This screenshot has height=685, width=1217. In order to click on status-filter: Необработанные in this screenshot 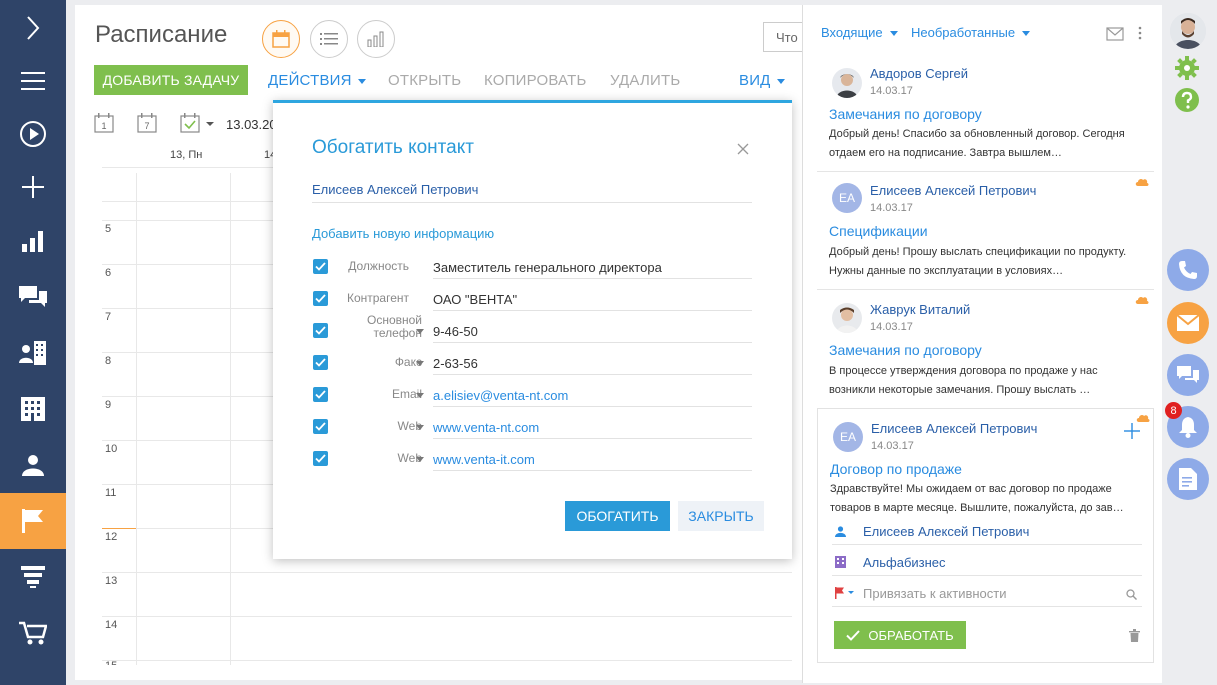, I will do `click(971, 32)`.